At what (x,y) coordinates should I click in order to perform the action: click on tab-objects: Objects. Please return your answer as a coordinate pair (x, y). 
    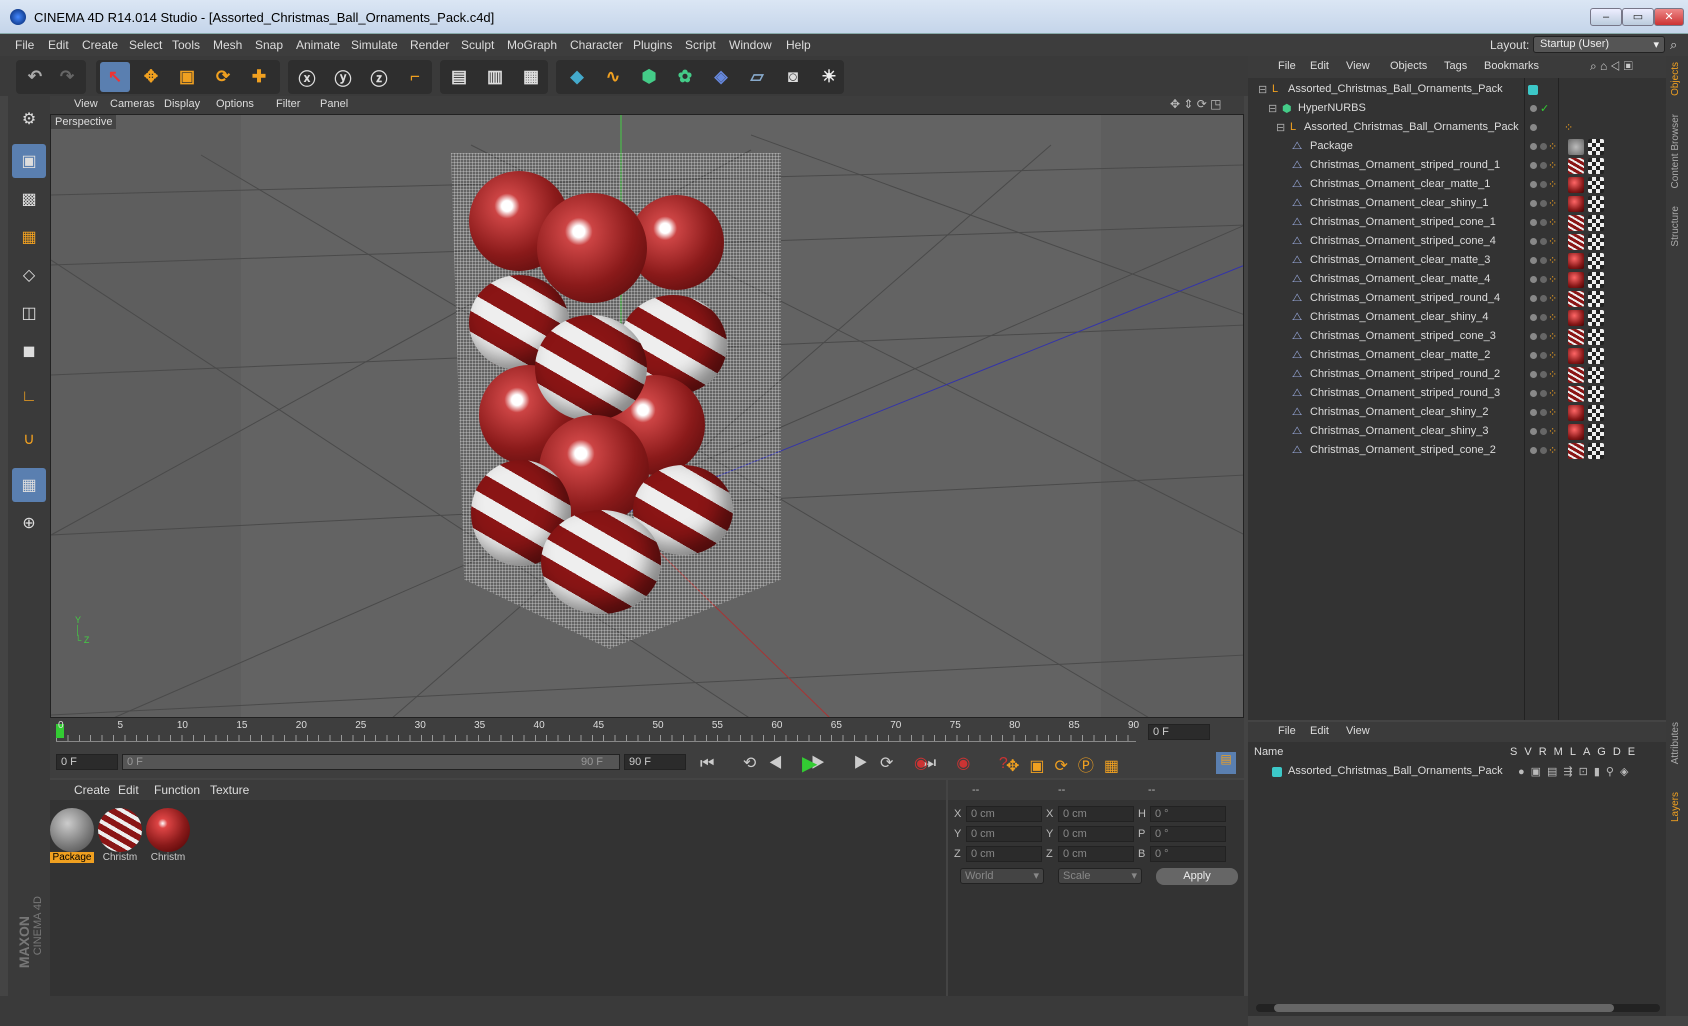
    Looking at the image, I should click on (1675, 79).